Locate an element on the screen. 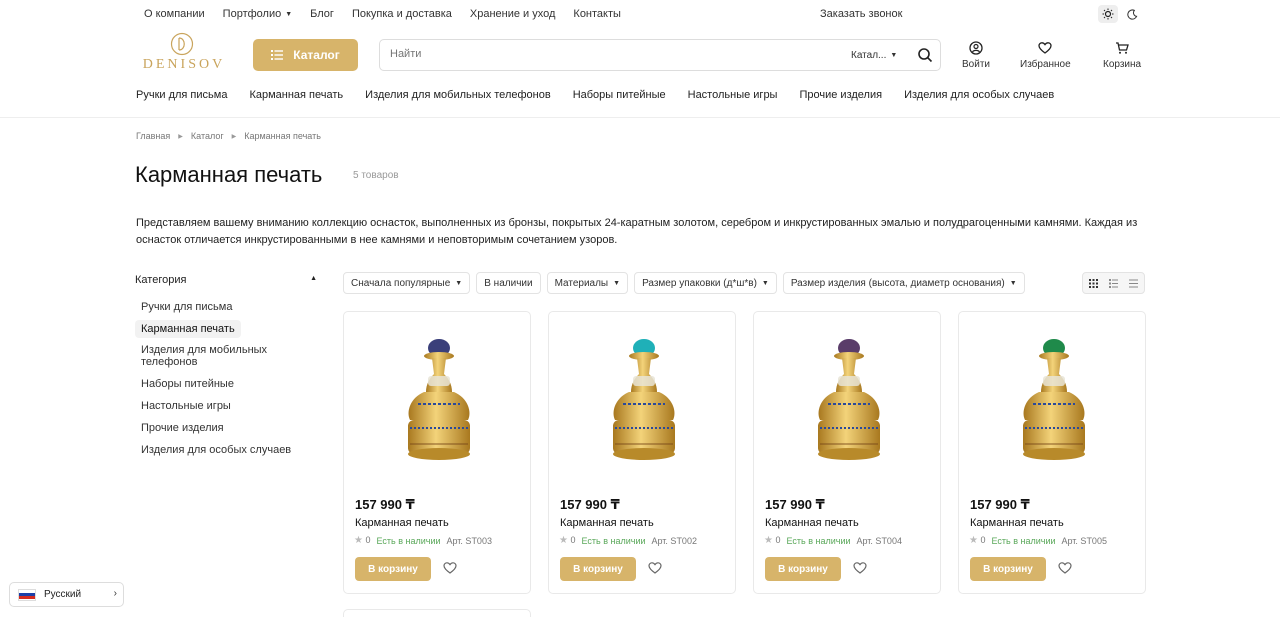 Image resolution: width=1280 pixels, height=617 pixels. topnav-portfolio: Портфолио ▼ is located at coordinates (257, 14).